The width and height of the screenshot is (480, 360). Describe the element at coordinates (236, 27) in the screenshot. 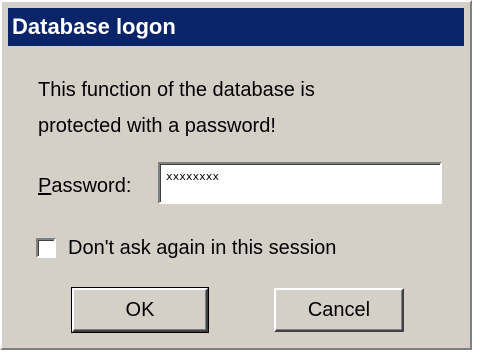

I see `title-bar: Database logon` at that location.